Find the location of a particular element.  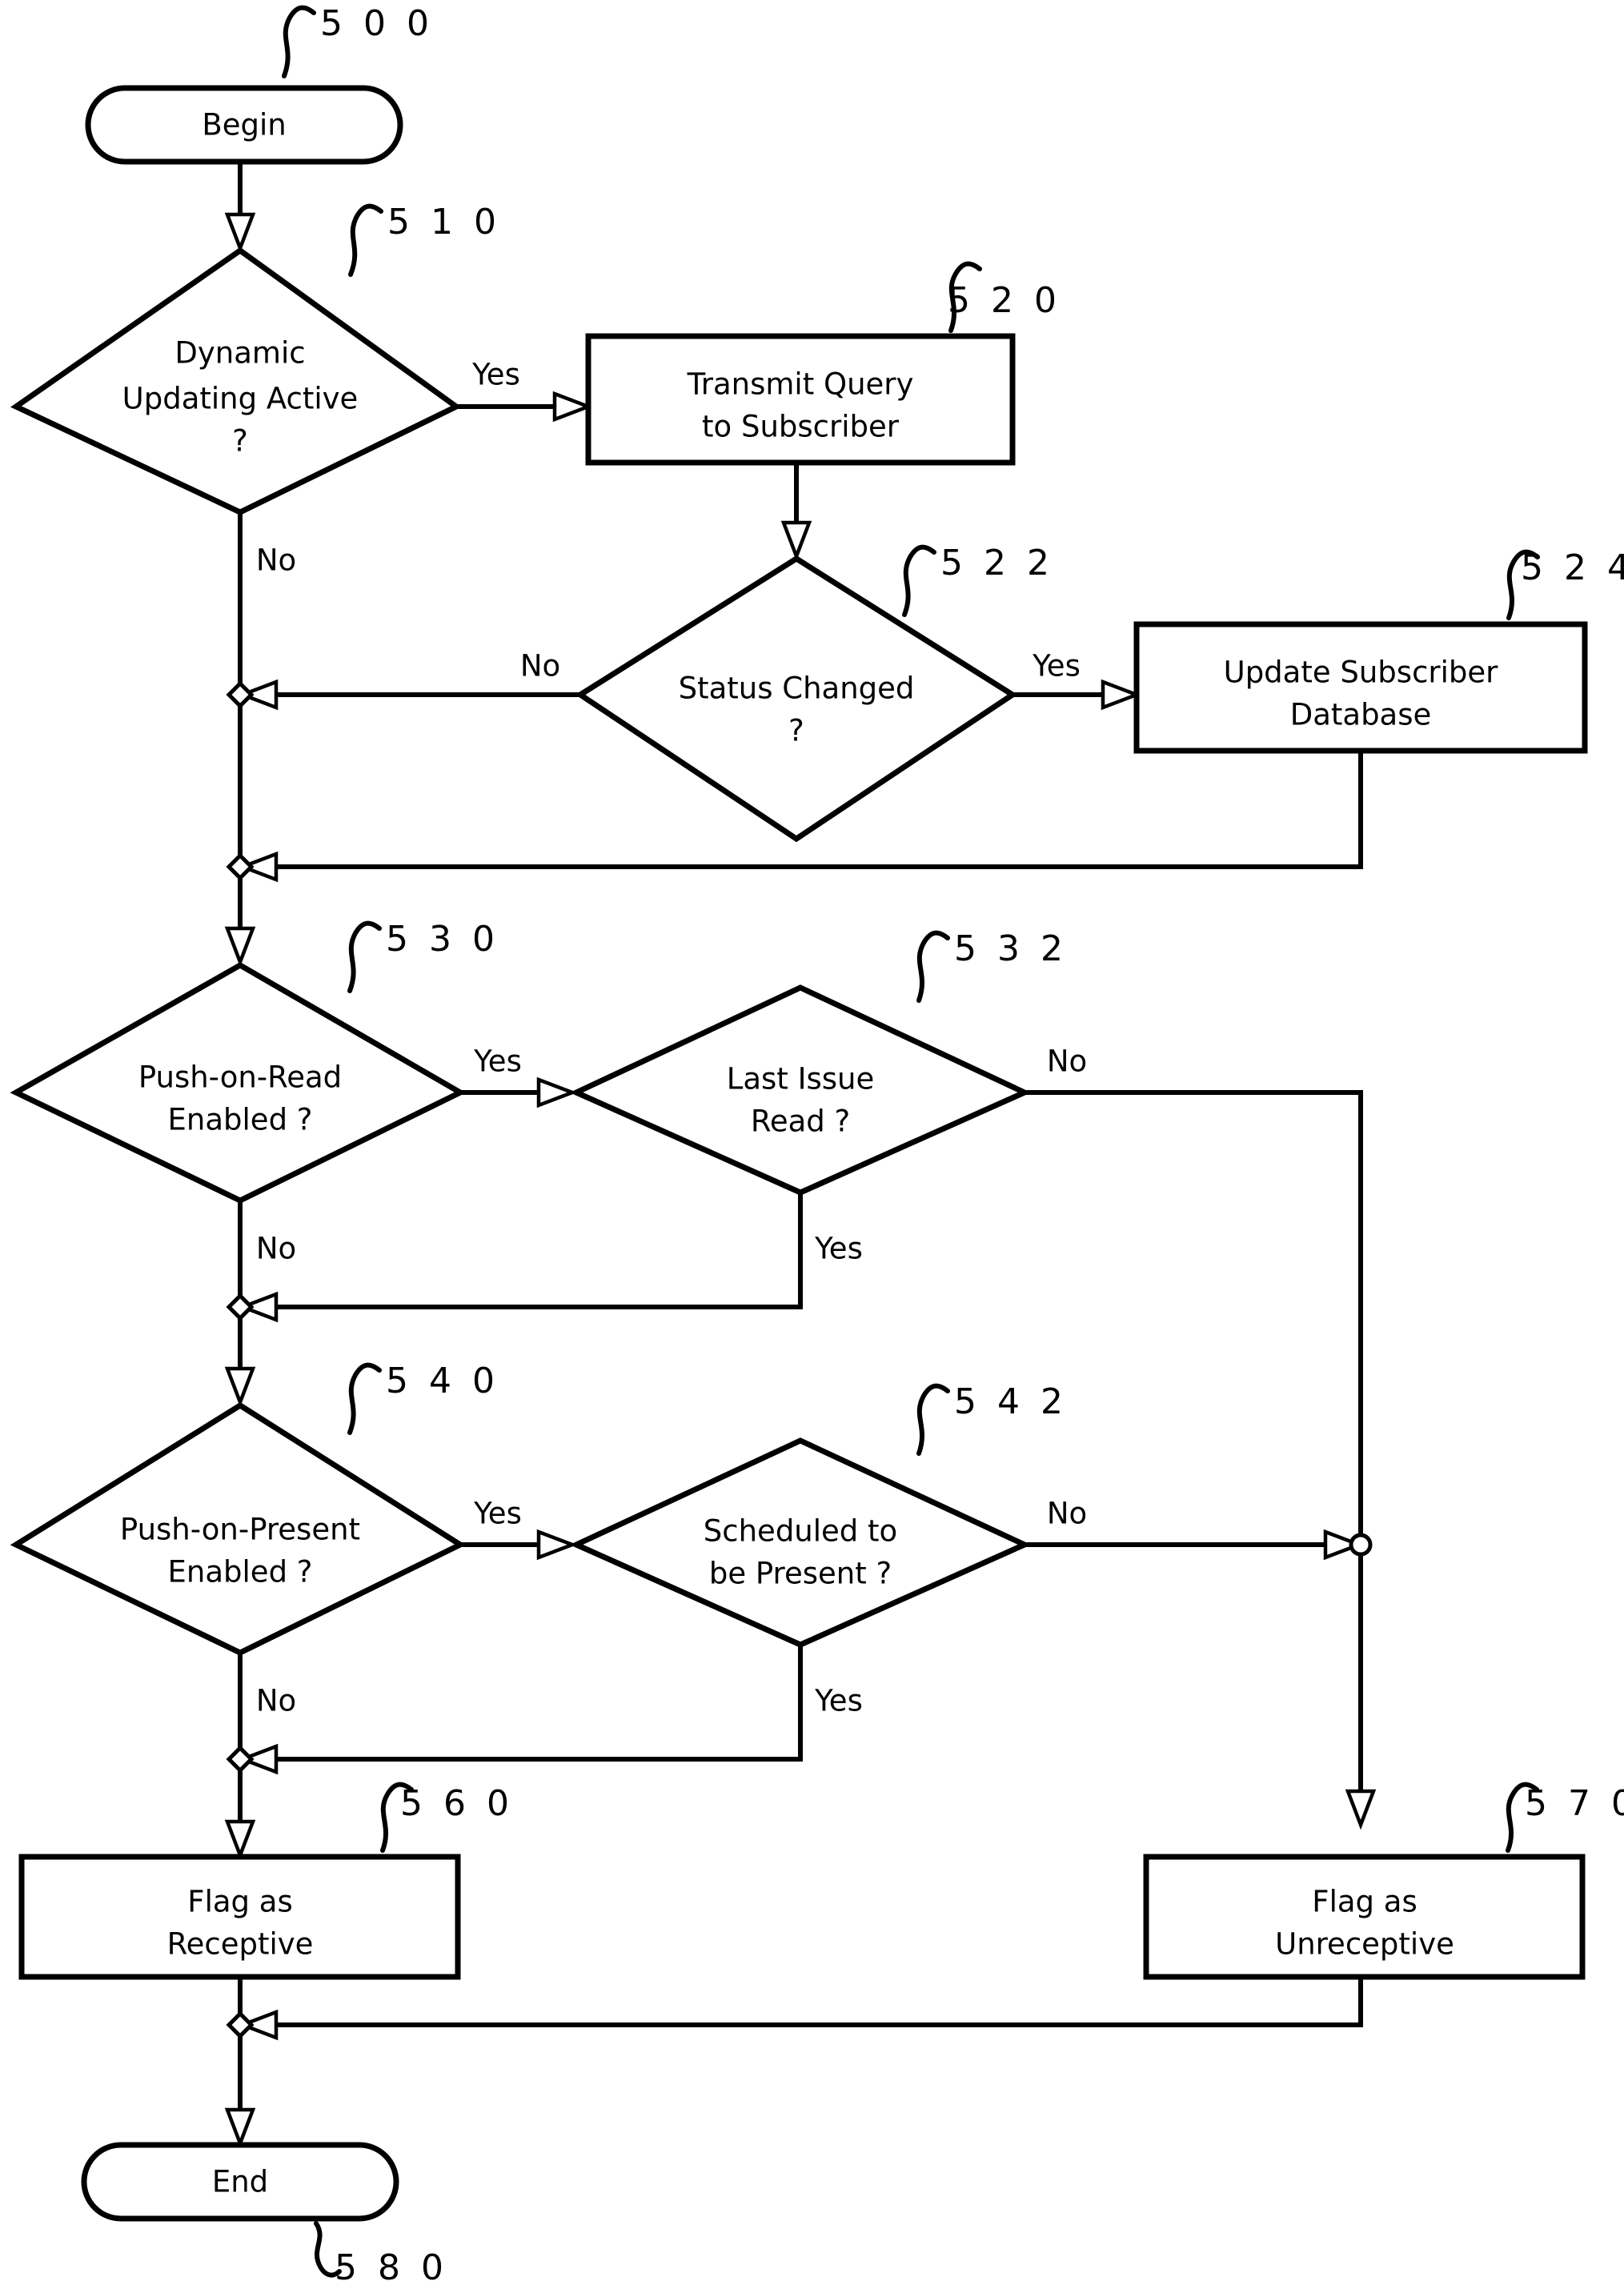

node-end: End is located at coordinates (240, 2182).